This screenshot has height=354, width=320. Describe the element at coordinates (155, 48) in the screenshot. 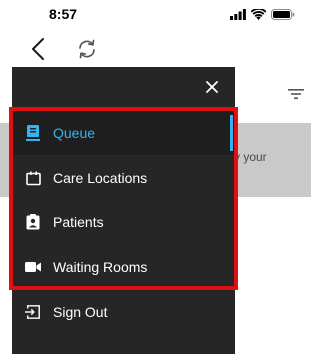

I see `top-nav-bar` at that location.